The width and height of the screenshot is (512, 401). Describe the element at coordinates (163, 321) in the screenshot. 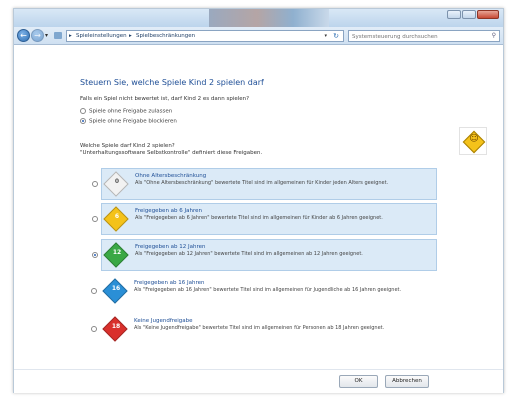

I see `rating-title: Keine Jugendfreigabe` at that location.